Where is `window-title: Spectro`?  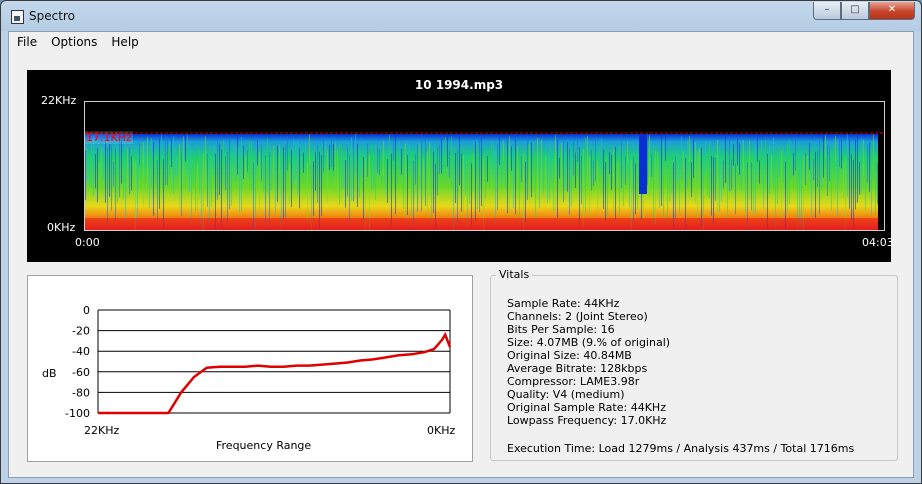
window-title: Spectro is located at coordinates (52, 16).